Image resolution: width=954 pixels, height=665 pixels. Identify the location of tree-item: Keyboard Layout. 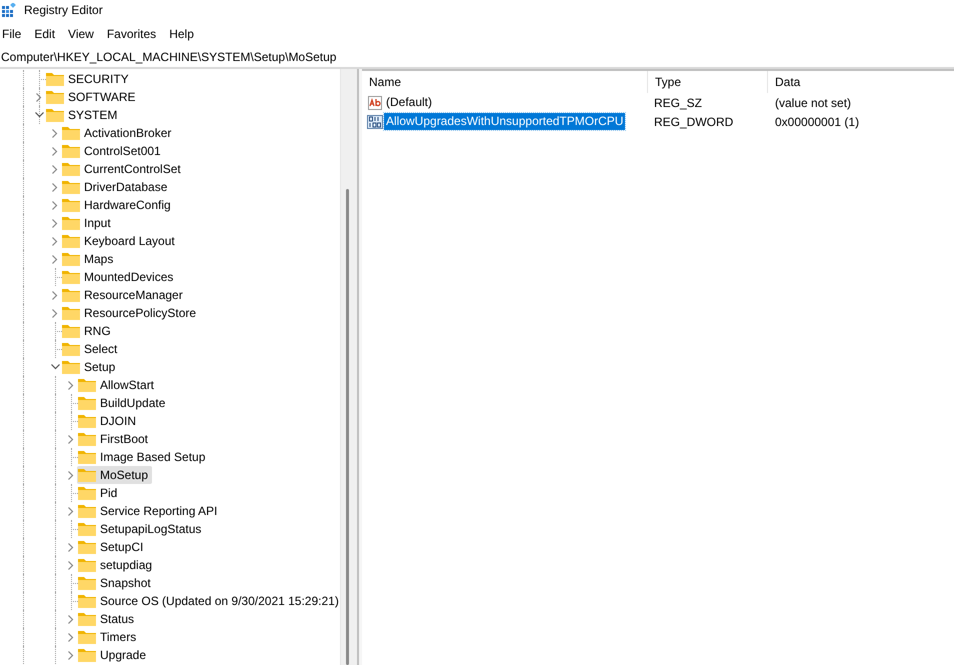
(120, 241).